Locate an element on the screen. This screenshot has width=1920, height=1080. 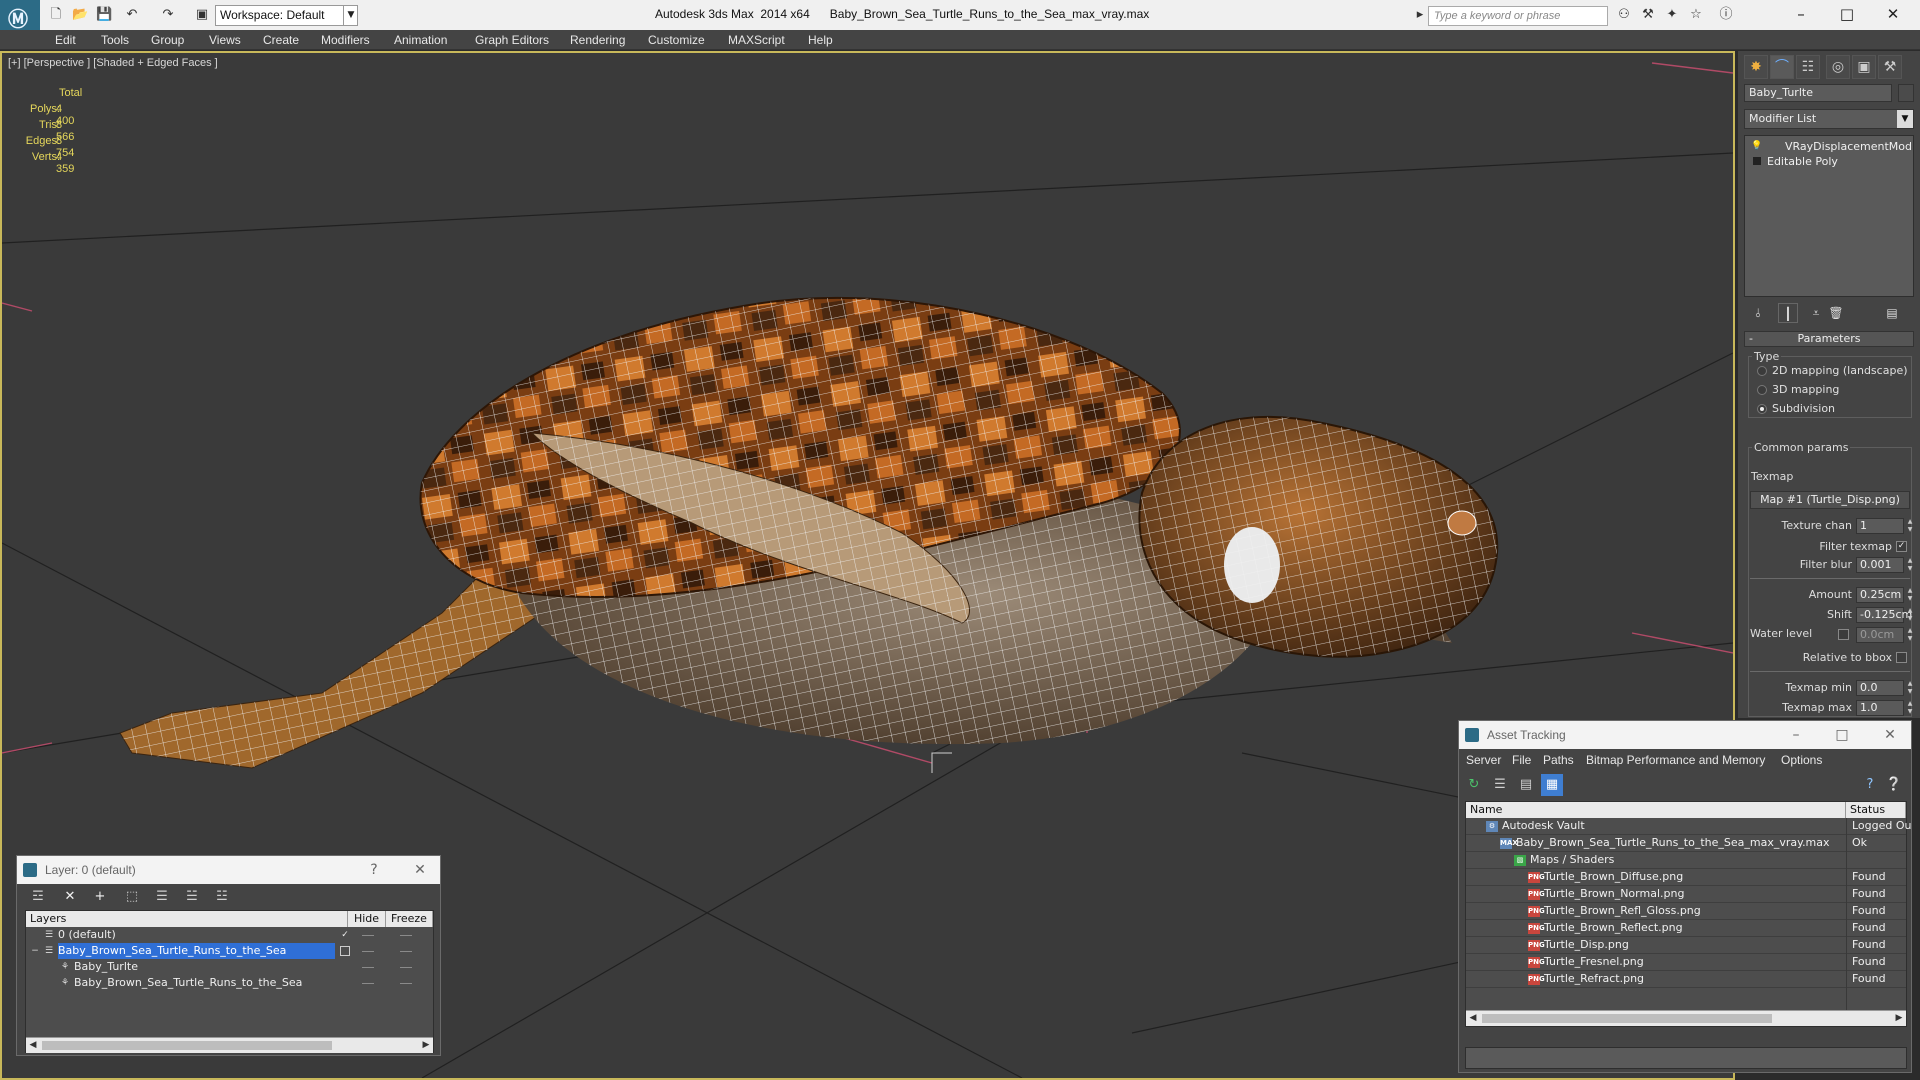
dialog-title-bar: Asset Tracking – □ ✕ is located at coordinates (1685, 735).